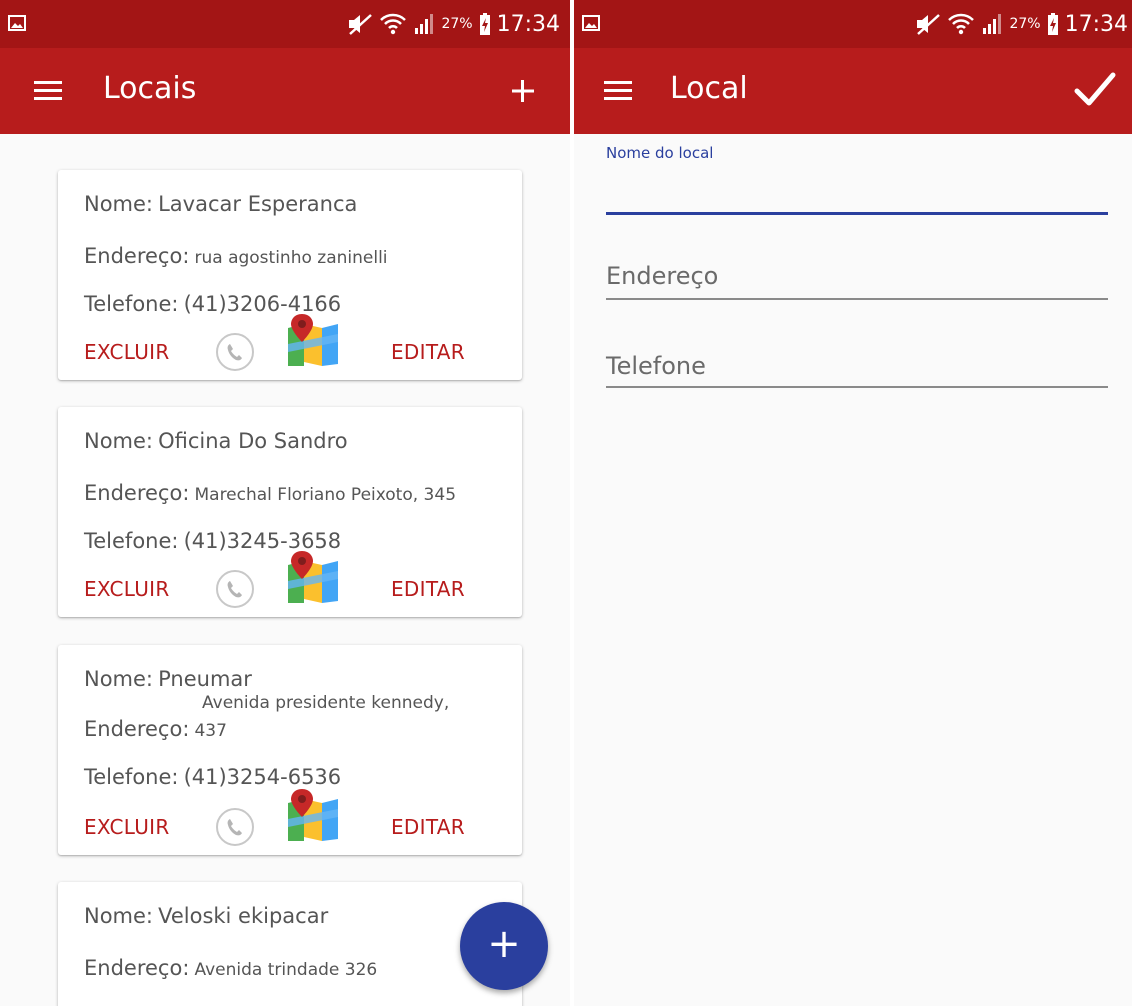 Image resolution: width=1132 pixels, height=1006 pixels. I want to click on place-name-input, so click(857, 192).